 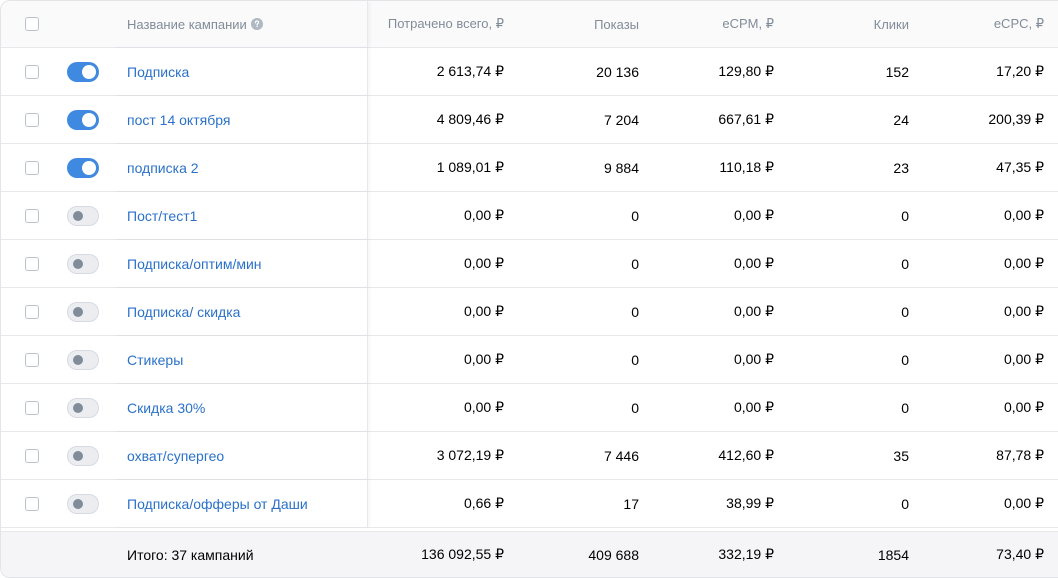 I want to click on campaign-name-link: подписка 2, so click(x=163, y=168).